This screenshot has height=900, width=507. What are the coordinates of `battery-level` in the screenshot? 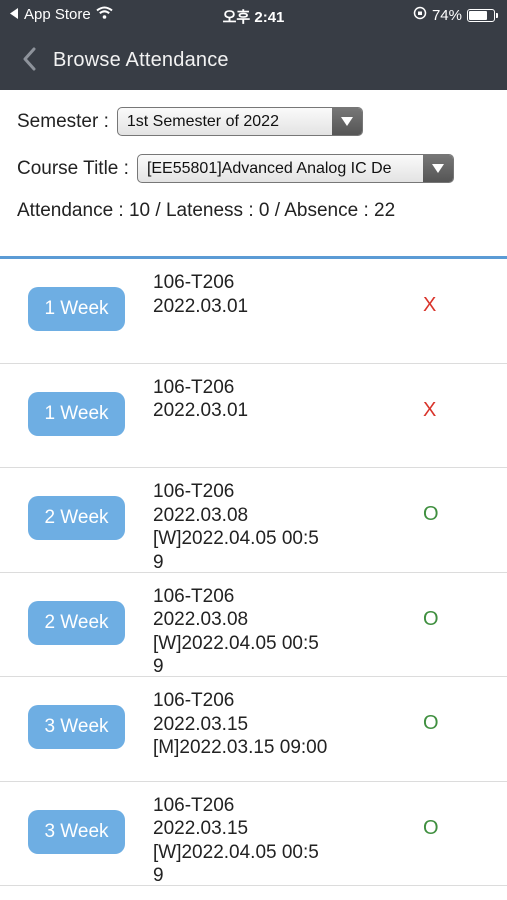 It's located at (478, 15).